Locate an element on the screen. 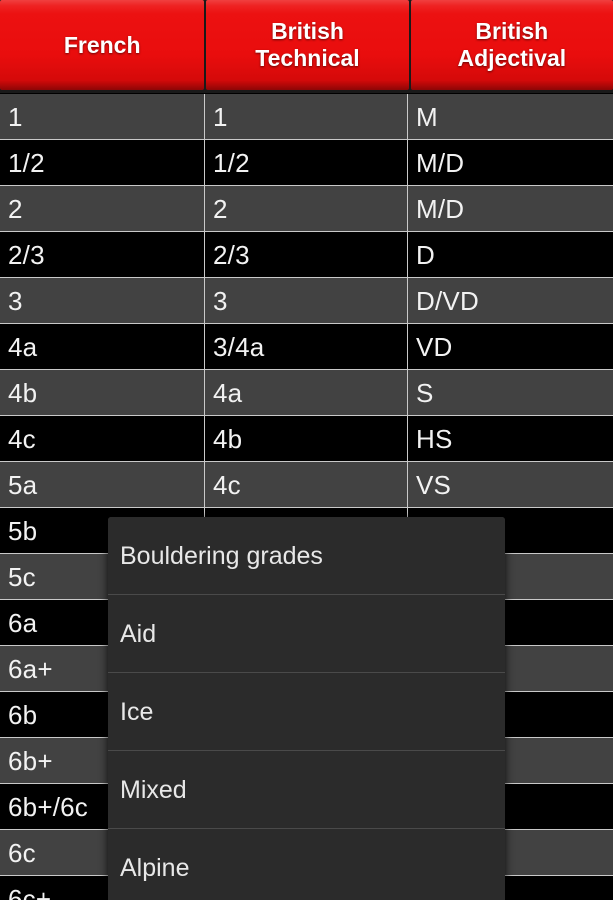  table-cell-french: 4a is located at coordinates (102, 346).